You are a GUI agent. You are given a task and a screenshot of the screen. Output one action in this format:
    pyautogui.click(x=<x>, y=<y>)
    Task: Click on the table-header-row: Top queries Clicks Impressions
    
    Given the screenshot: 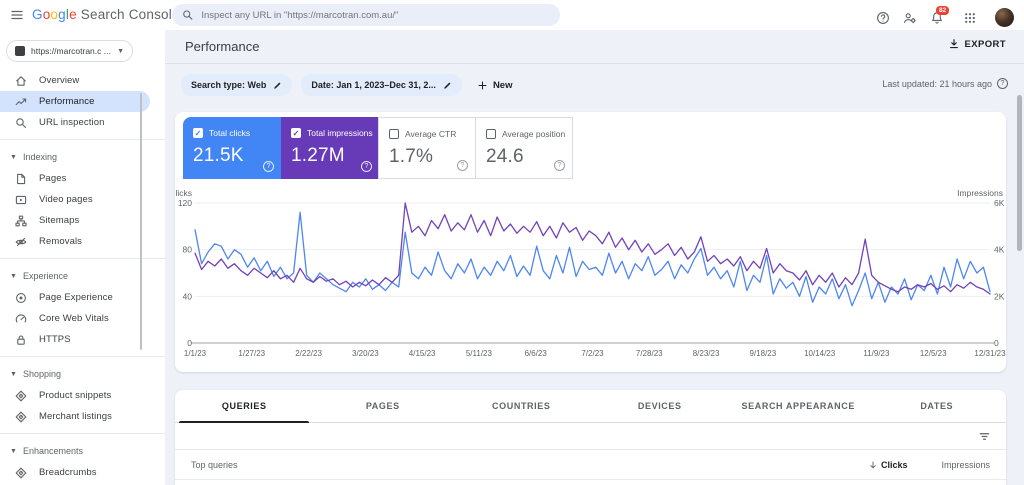 What is the action you would take?
    pyautogui.click(x=590, y=465)
    